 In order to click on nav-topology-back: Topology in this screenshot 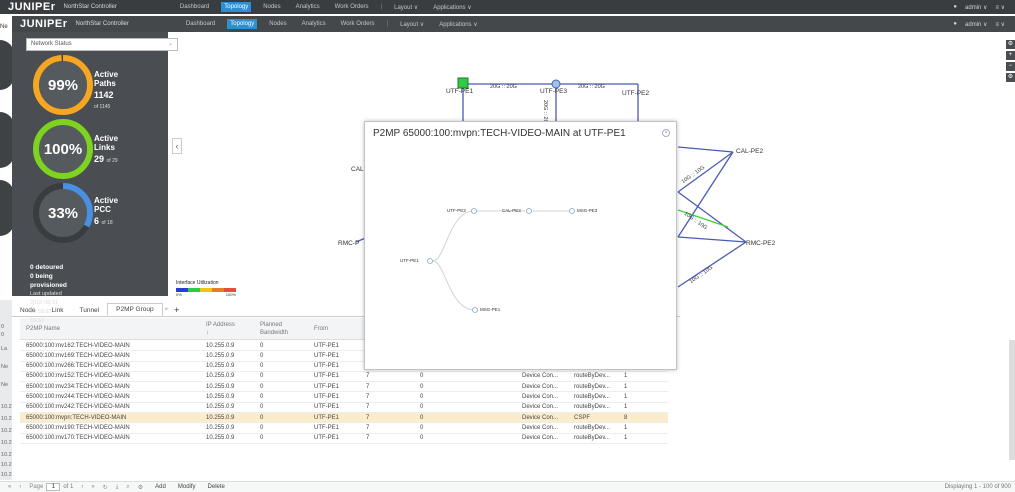, I will do `click(236, 7)`.